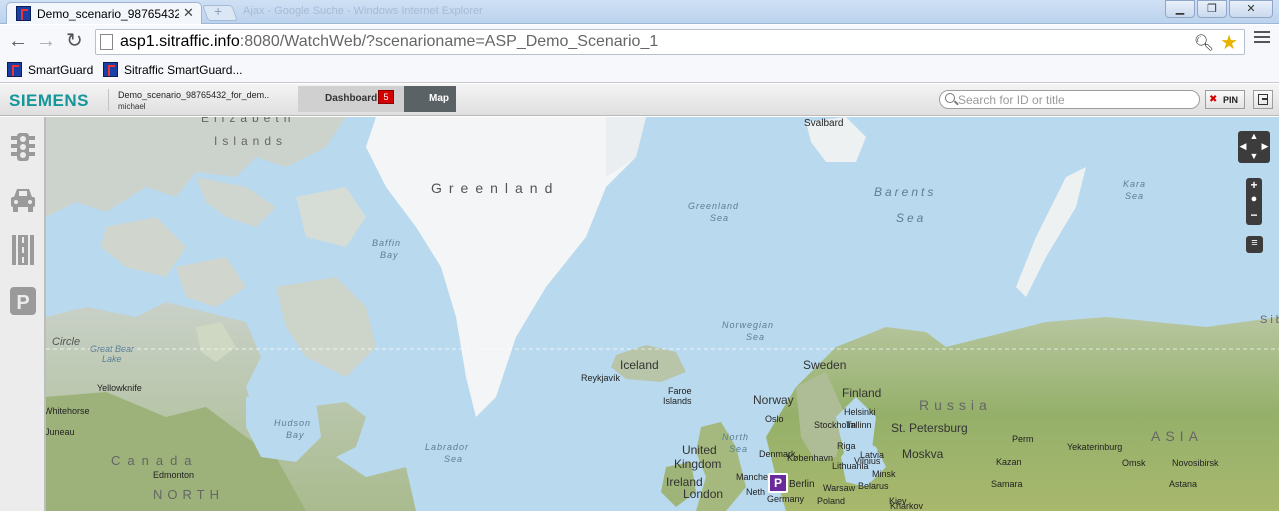 The image size is (1279, 511). I want to click on map-label: United, so click(699, 450).